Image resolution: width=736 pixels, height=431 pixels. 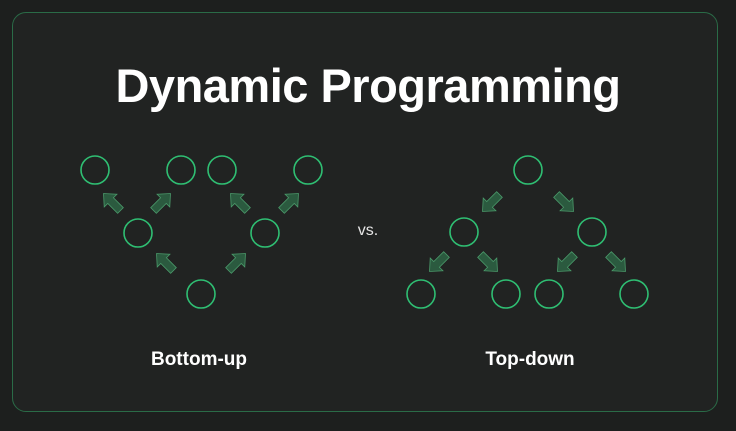 I want to click on bottom-up-tree, so click(x=201, y=232).